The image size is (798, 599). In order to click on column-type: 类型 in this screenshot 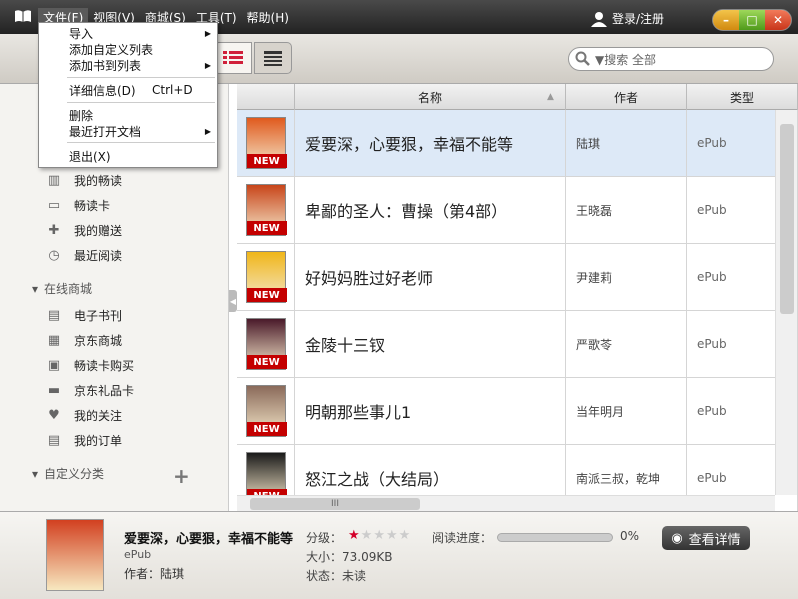, I will do `click(742, 97)`.